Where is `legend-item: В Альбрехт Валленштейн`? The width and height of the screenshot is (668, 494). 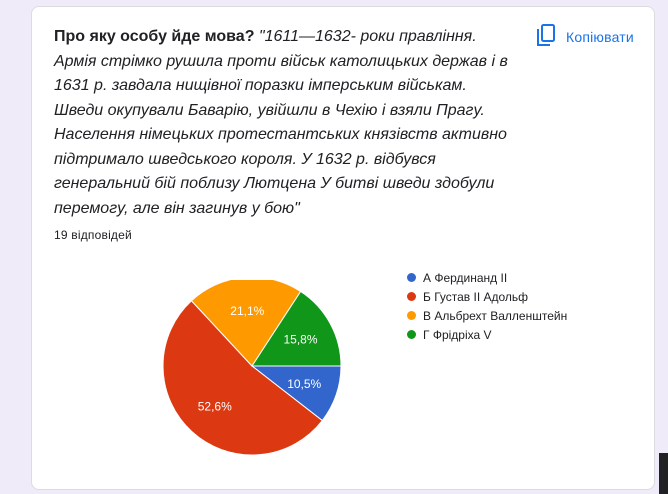
legend-item: В Альбрехт Валленштейн is located at coordinates (487, 315).